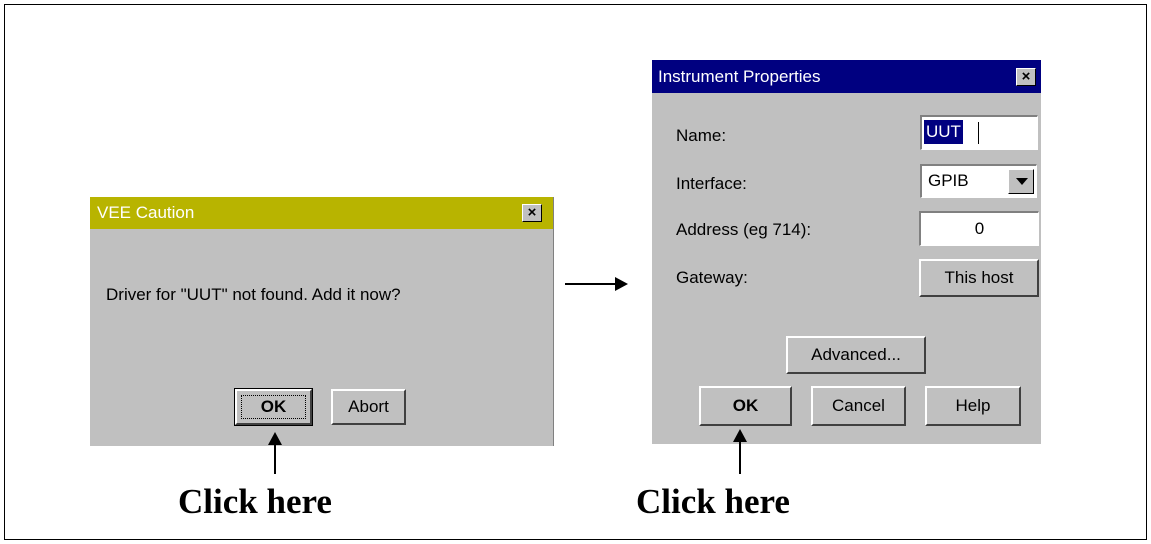 This screenshot has height=544, width=1151. Describe the element at coordinates (978, 181) in the screenshot. I see `interface-select: GPIB` at that location.